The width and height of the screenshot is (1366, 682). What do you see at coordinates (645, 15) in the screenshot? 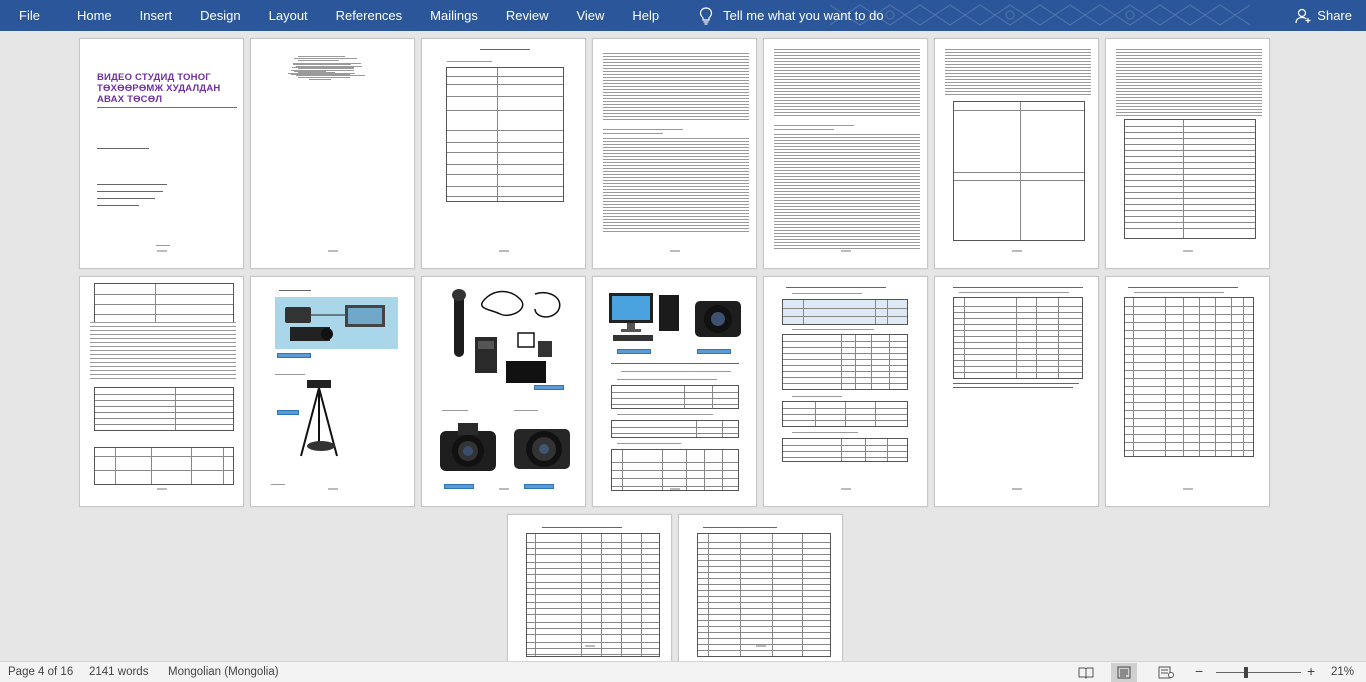
I see `tab-help: Help` at bounding box center [645, 15].